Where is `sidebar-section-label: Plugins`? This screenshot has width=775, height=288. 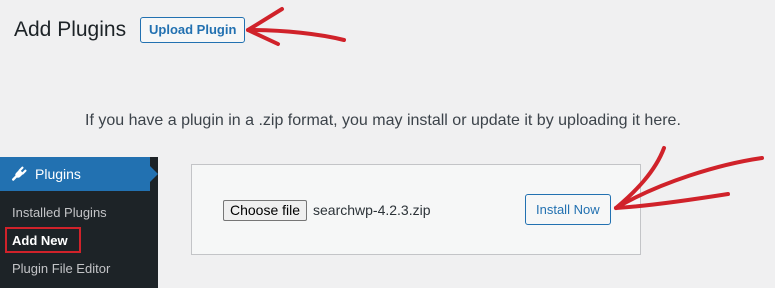 sidebar-section-label: Plugins is located at coordinates (58, 174).